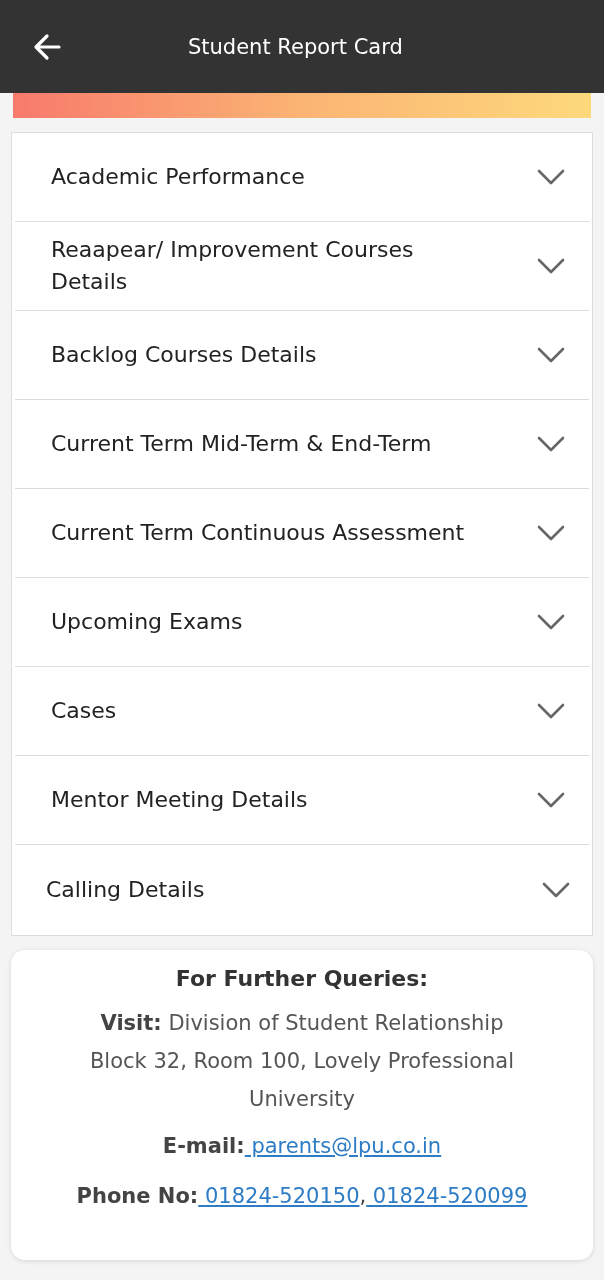  Describe the element at coordinates (302, 800) in the screenshot. I see `accordion-item: Mentor Meeting Details` at that location.